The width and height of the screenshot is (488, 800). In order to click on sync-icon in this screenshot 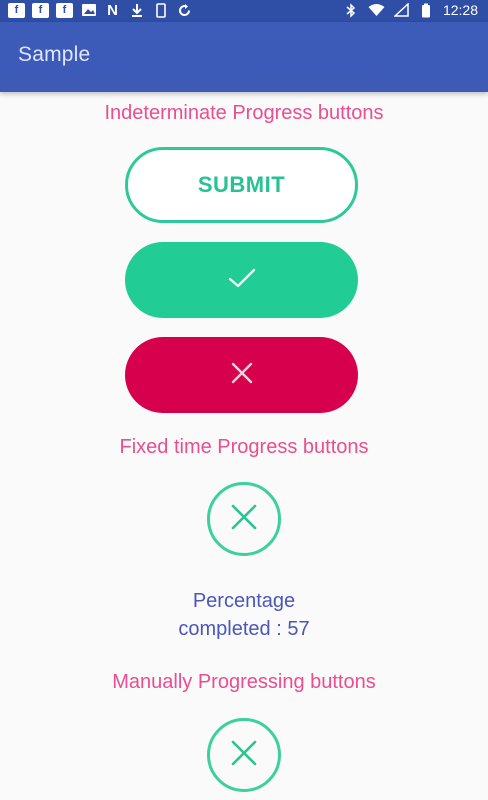, I will do `click(184, 10)`.